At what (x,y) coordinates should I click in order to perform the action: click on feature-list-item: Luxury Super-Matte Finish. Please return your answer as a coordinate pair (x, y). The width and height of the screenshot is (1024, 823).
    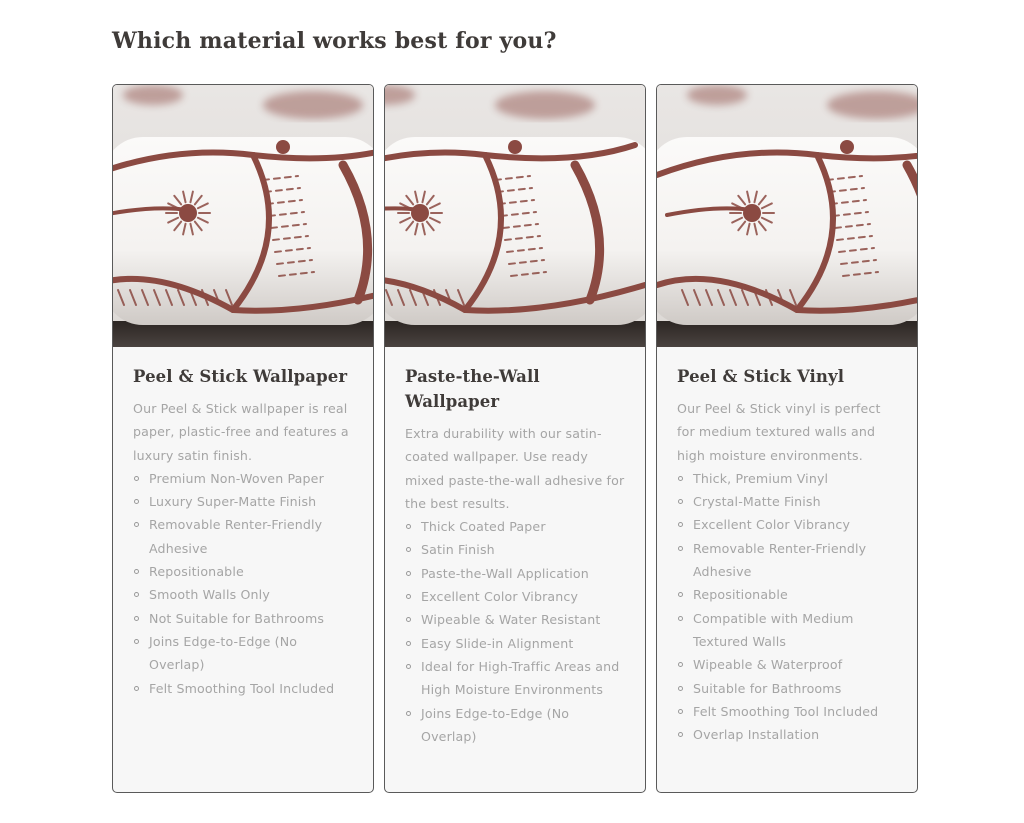
    Looking at the image, I should click on (243, 501).